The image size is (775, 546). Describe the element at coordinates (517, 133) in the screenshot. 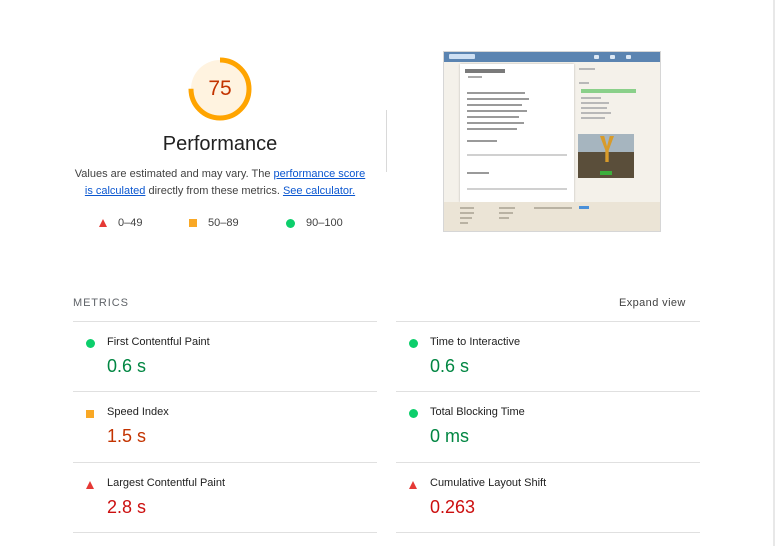

I see `thumbnail-task-card` at that location.